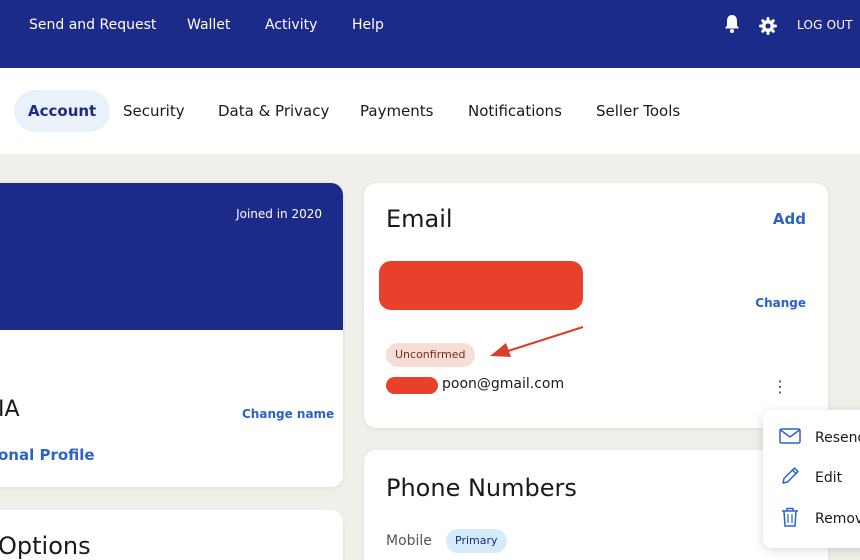  Describe the element at coordinates (171, 535) in the screenshot. I see `options-card: Options` at that location.